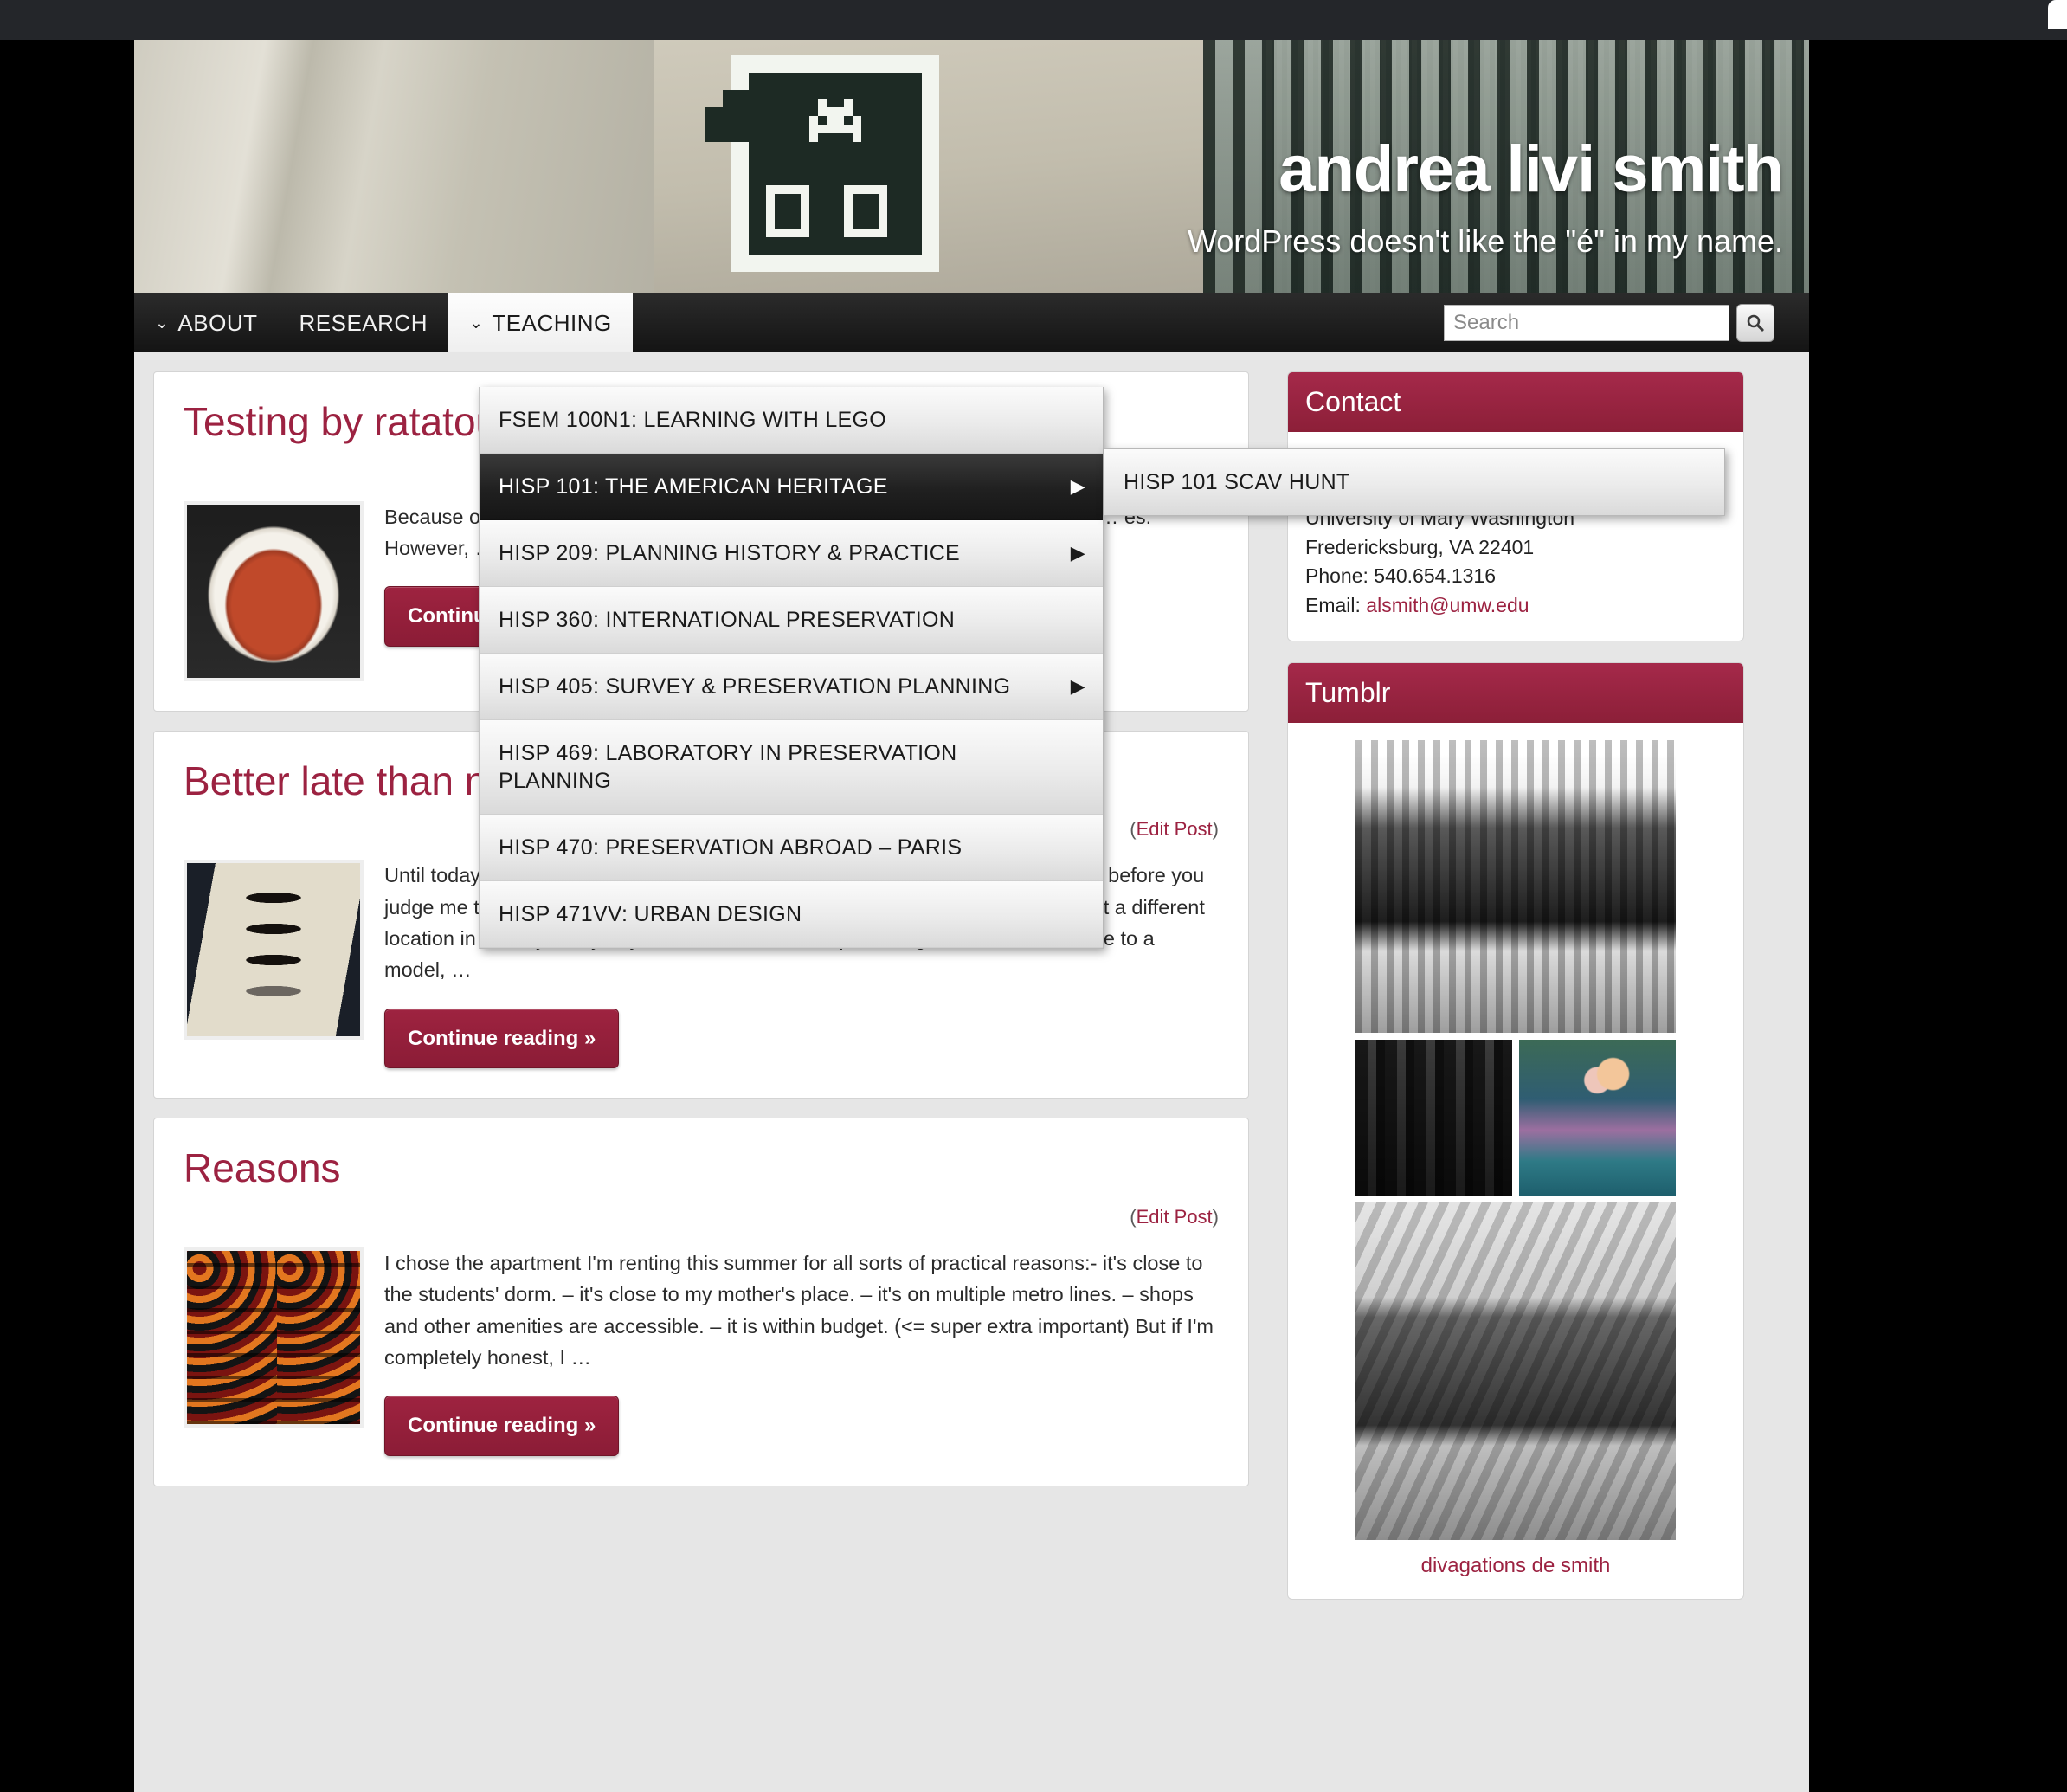  Describe the element at coordinates (692, 420) in the screenshot. I see `menu-item-label: FSEM 100N1: LEARNING WITH LEGO` at that location.